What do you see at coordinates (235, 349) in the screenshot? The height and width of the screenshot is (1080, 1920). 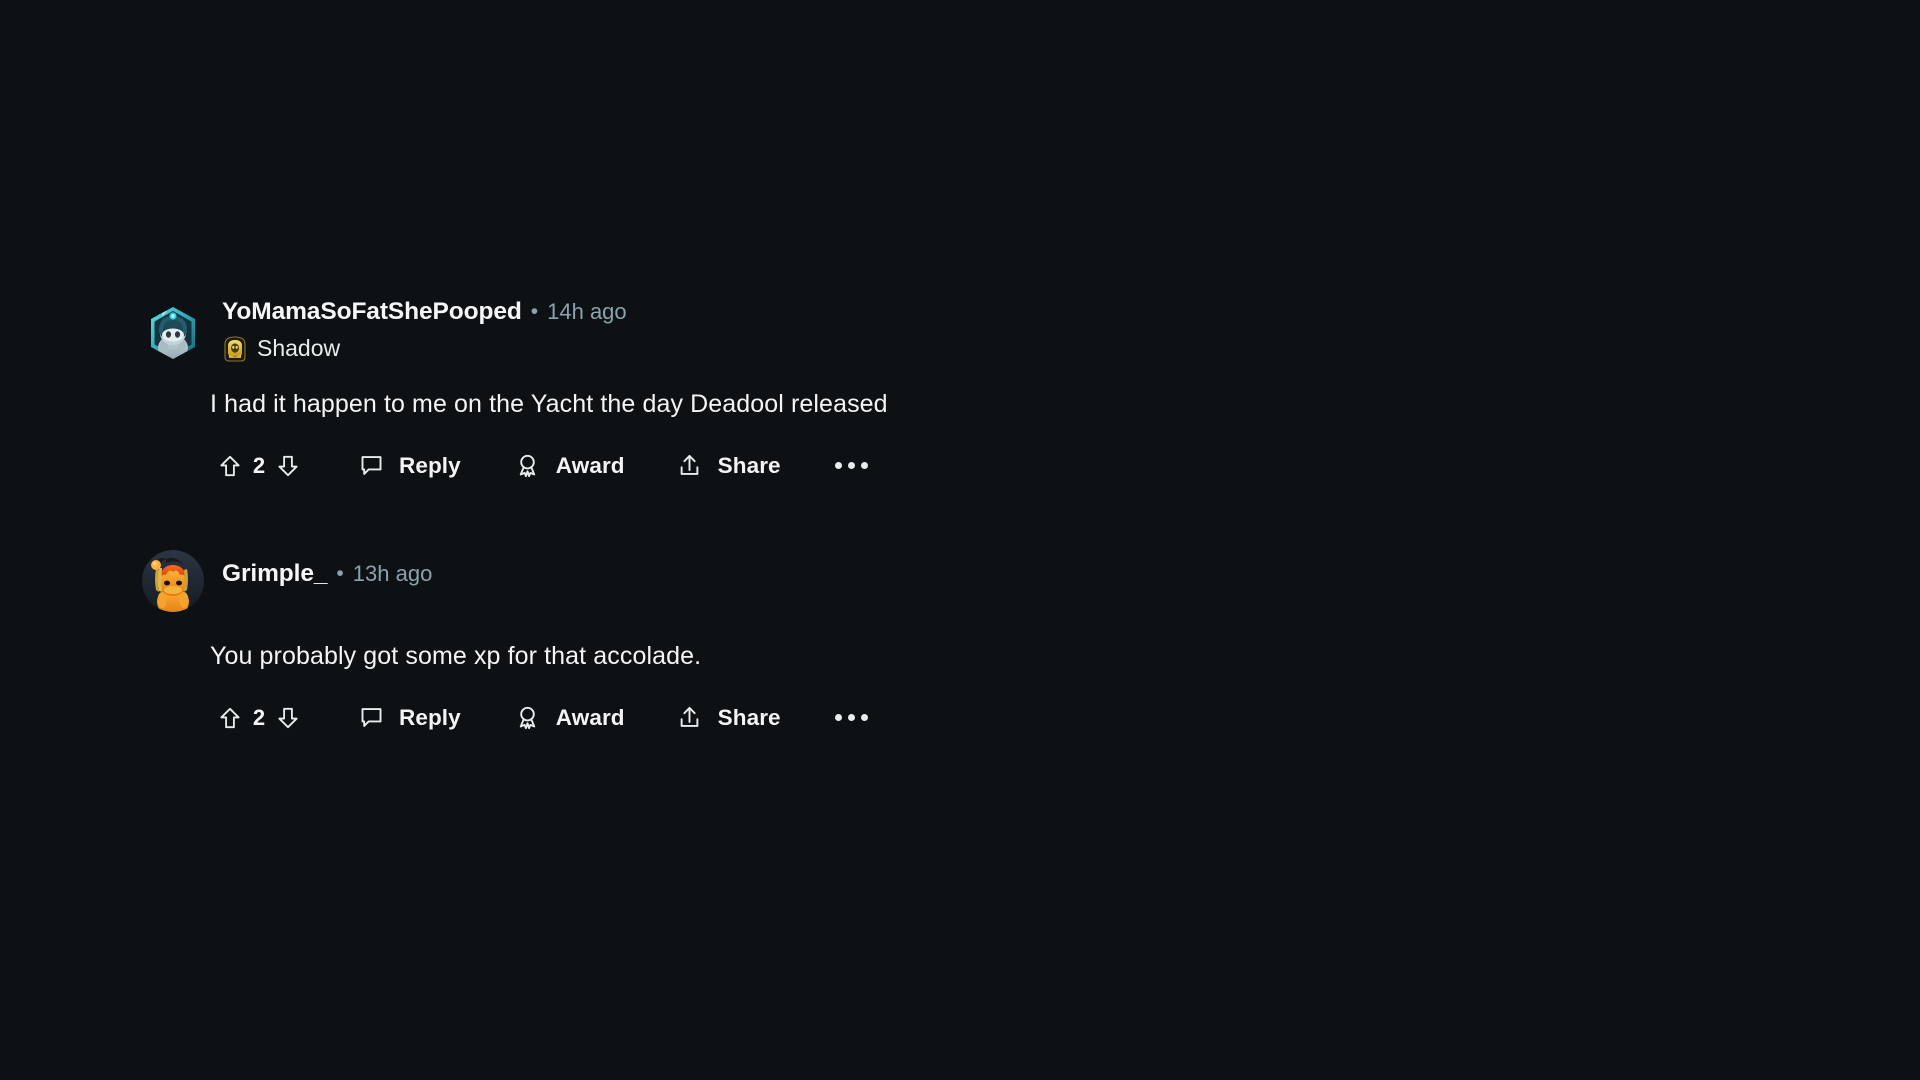 I see `shadow-hooded-figure-icon` at bounding box center [235, 349].